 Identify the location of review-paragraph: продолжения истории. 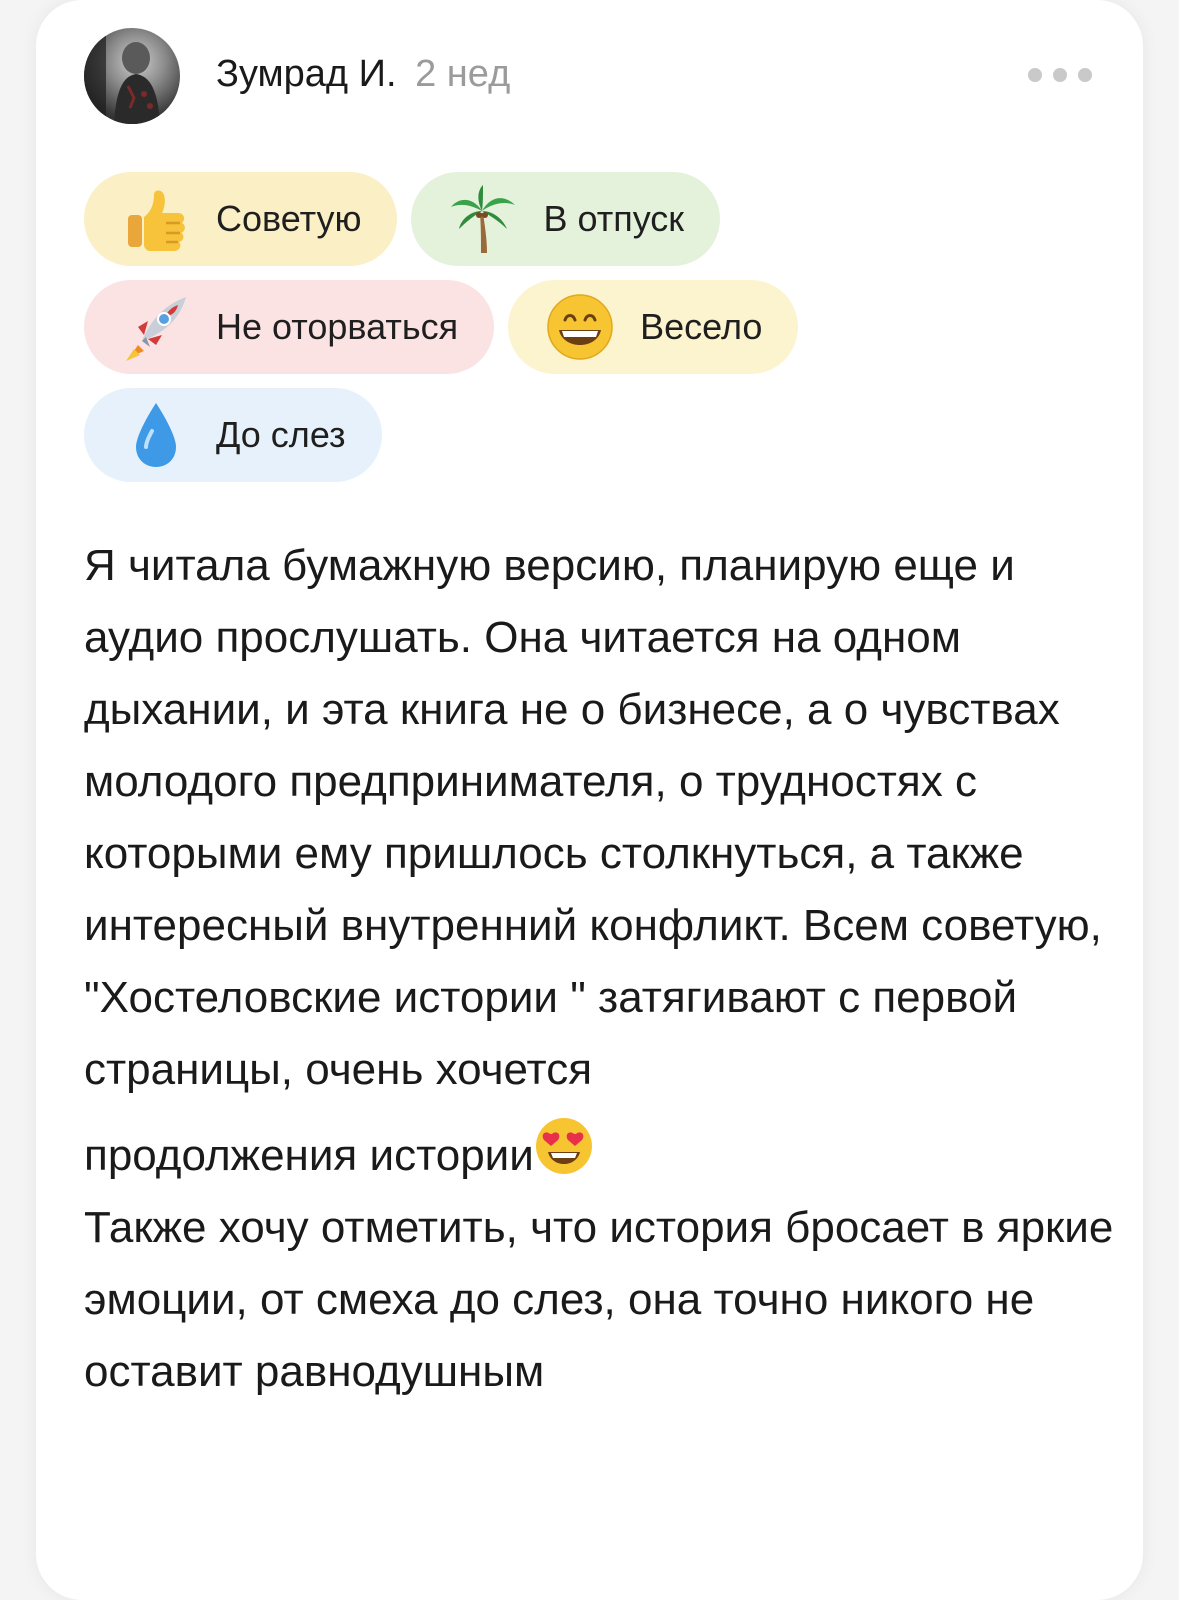
(599, 1154).